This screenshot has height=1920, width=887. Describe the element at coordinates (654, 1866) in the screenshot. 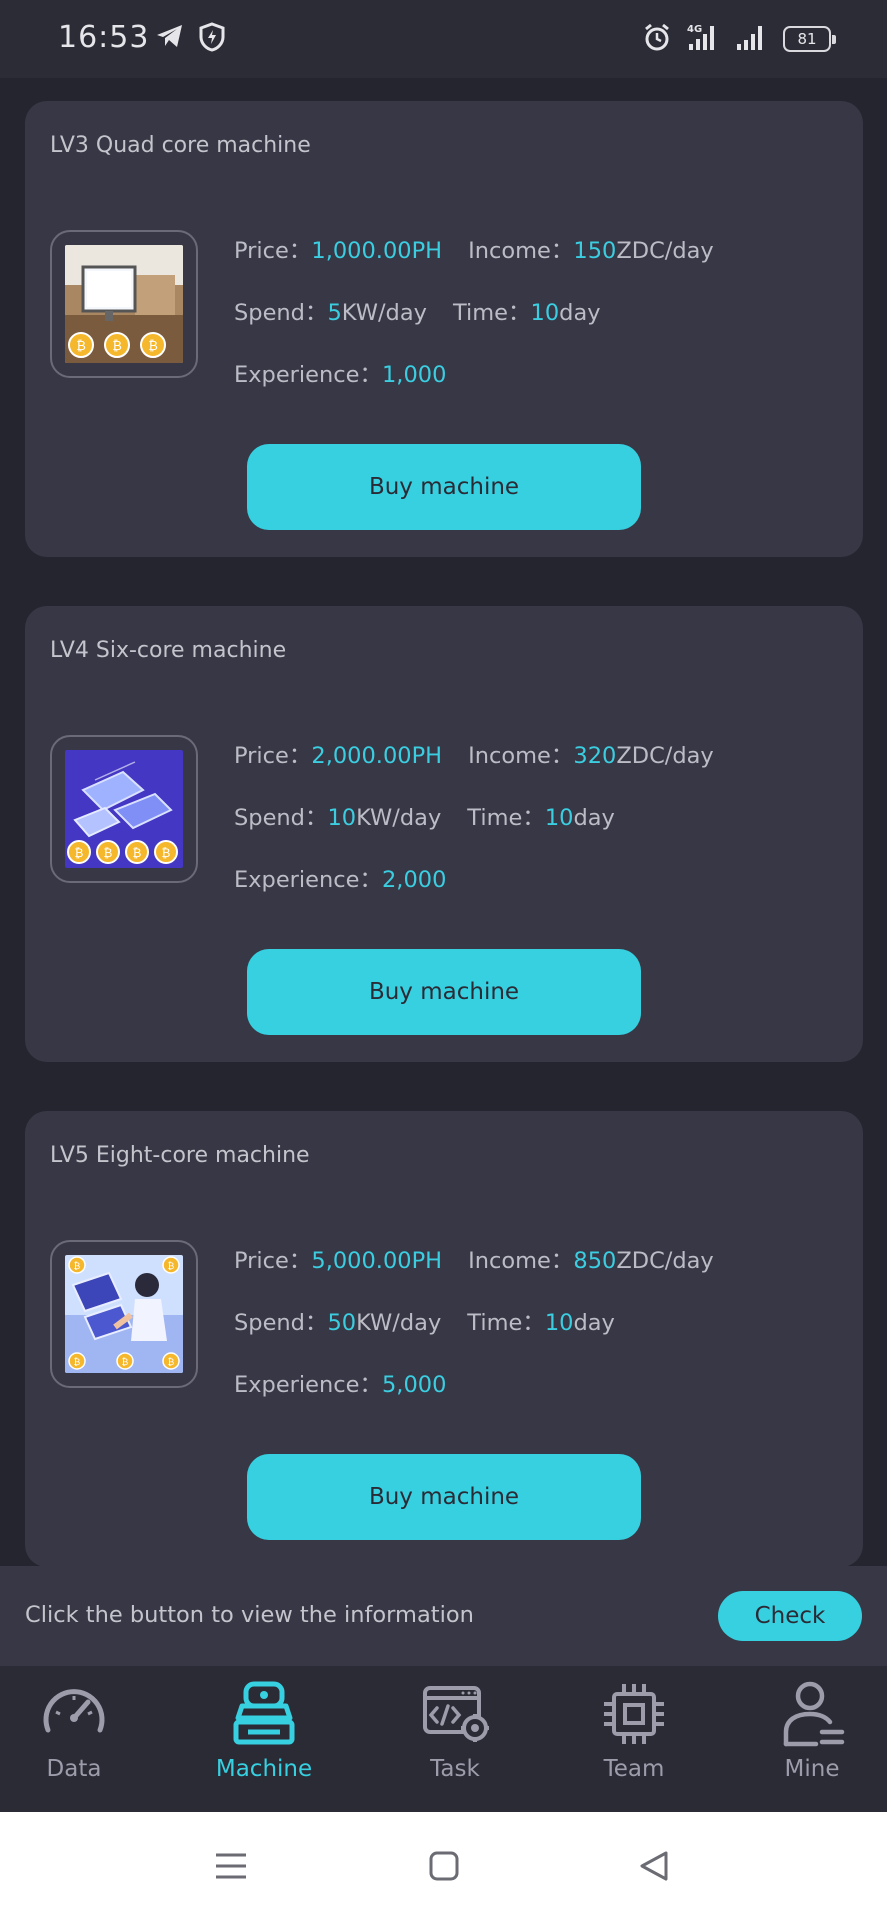

I see `back-icon` at that location.